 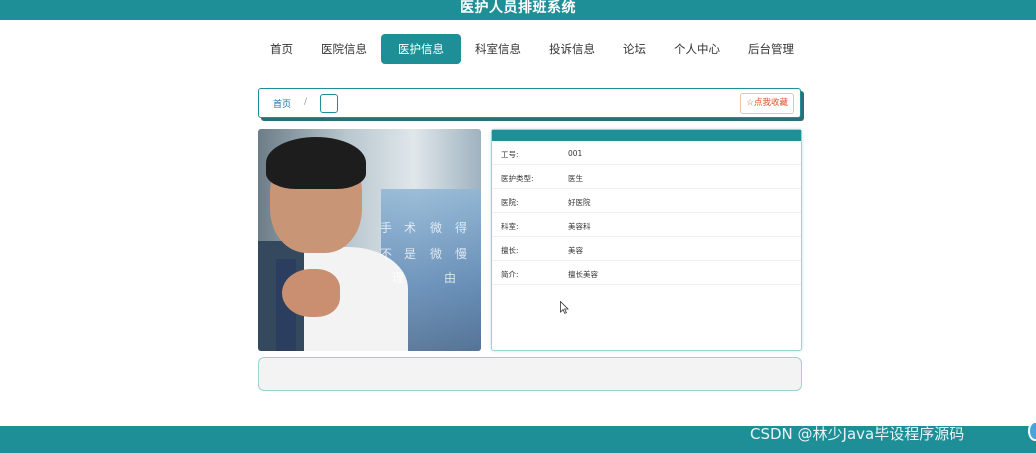 What do you see at coordinates (646, 177) in the screenshot?
I see `detail-row-staff-type: 医护类型: 医生` at bounding box center [646, 177].